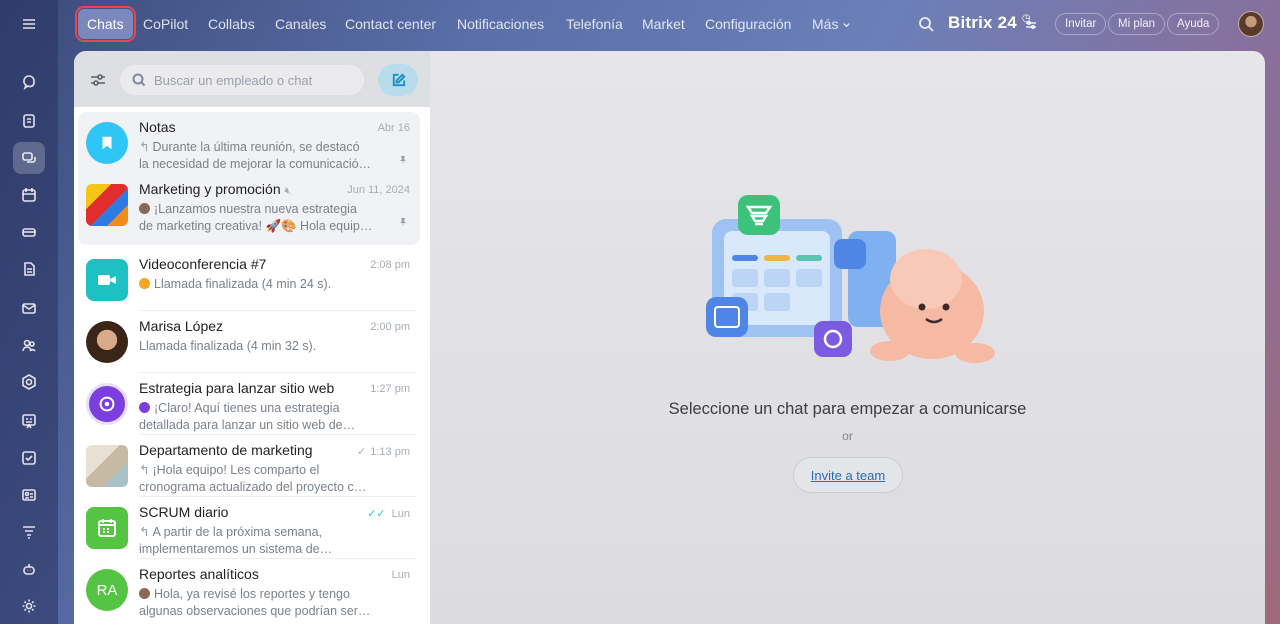 The width and height of the screenshot is (1280, 624). Describe the element at coordinates (29, 308) in the screenshot. I see `mail-icon` at that location.